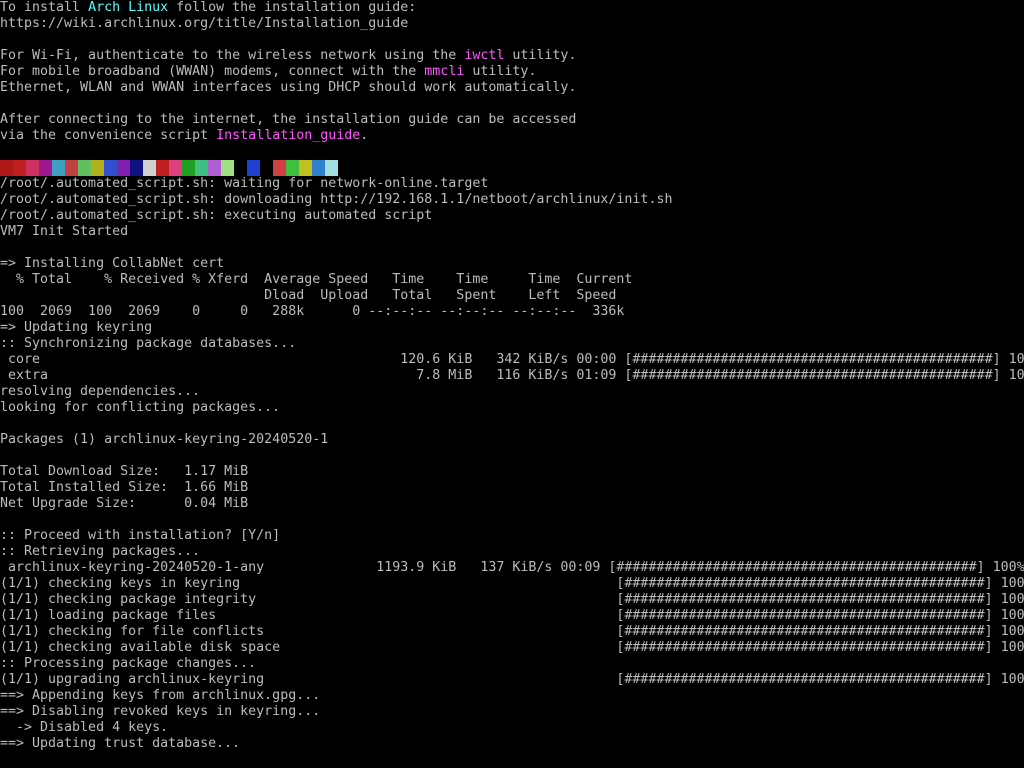 This screenshot has width=1024, height=768. I want to click on iwctl-command: iwctl, so click(484, 55).